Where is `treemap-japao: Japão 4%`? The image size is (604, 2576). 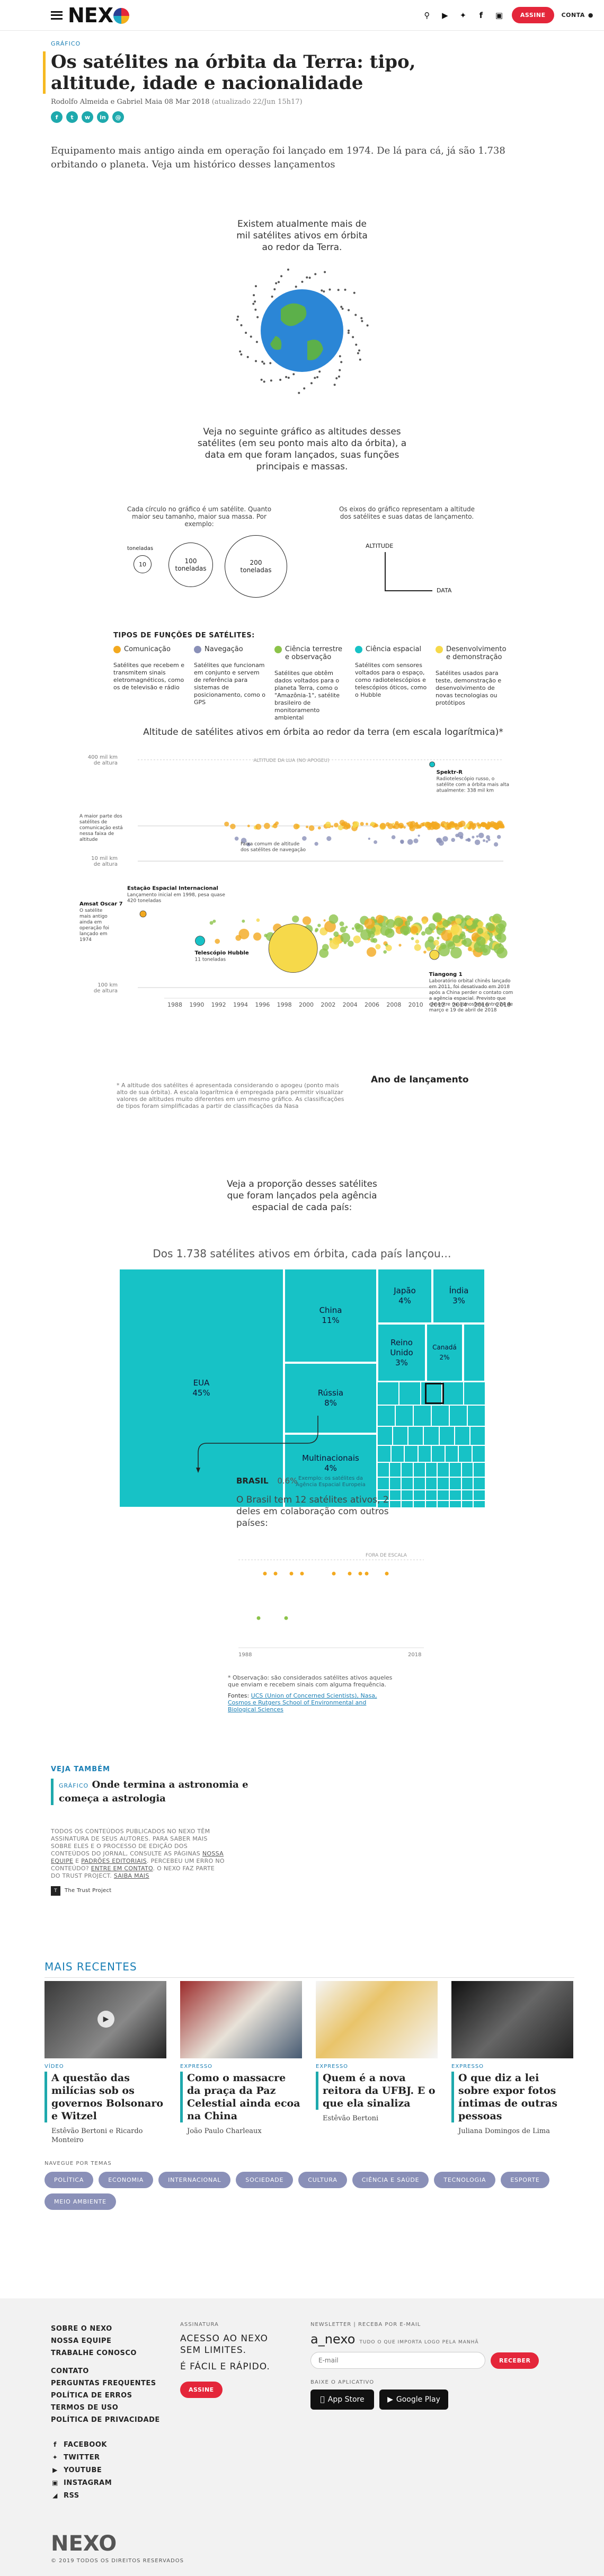
treemap-japao: Japão 4% is located at coordinates (404, 1295).